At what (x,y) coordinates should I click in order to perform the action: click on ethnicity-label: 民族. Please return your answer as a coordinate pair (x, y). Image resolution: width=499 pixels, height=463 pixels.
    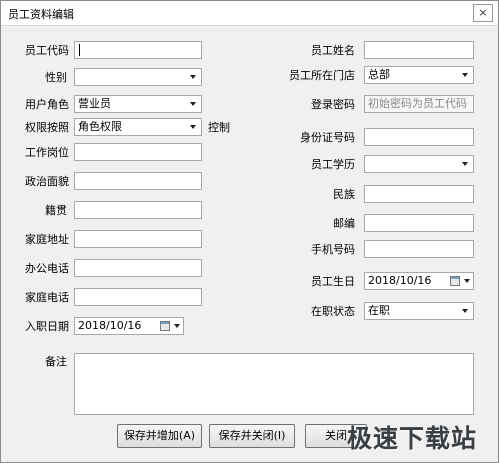
    Looking at the image, I should click on (344, 194).